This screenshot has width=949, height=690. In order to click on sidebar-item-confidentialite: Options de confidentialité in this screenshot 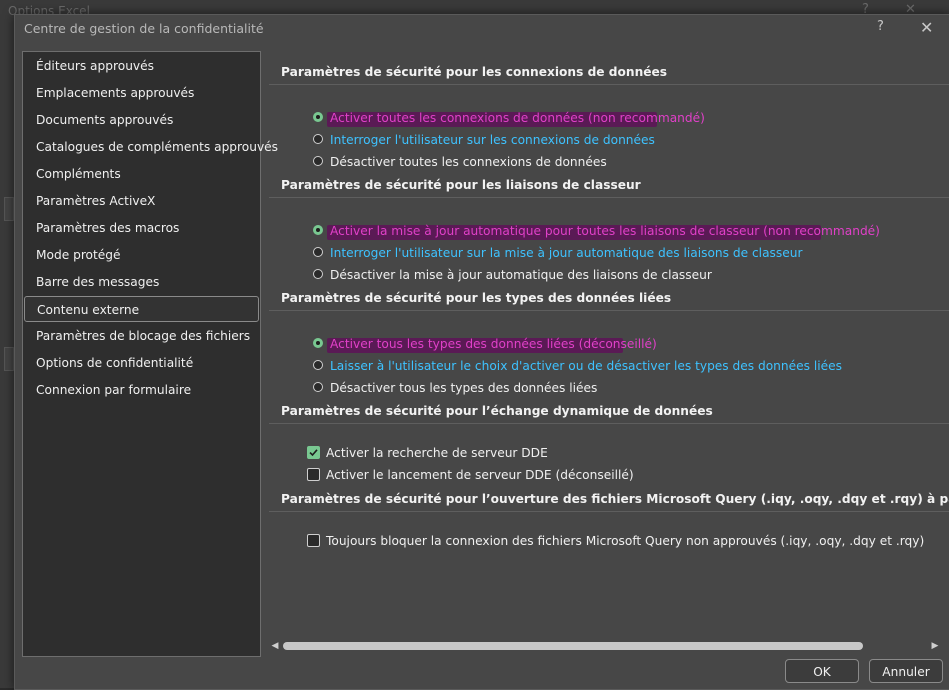, I will do `click(140, 363)`.